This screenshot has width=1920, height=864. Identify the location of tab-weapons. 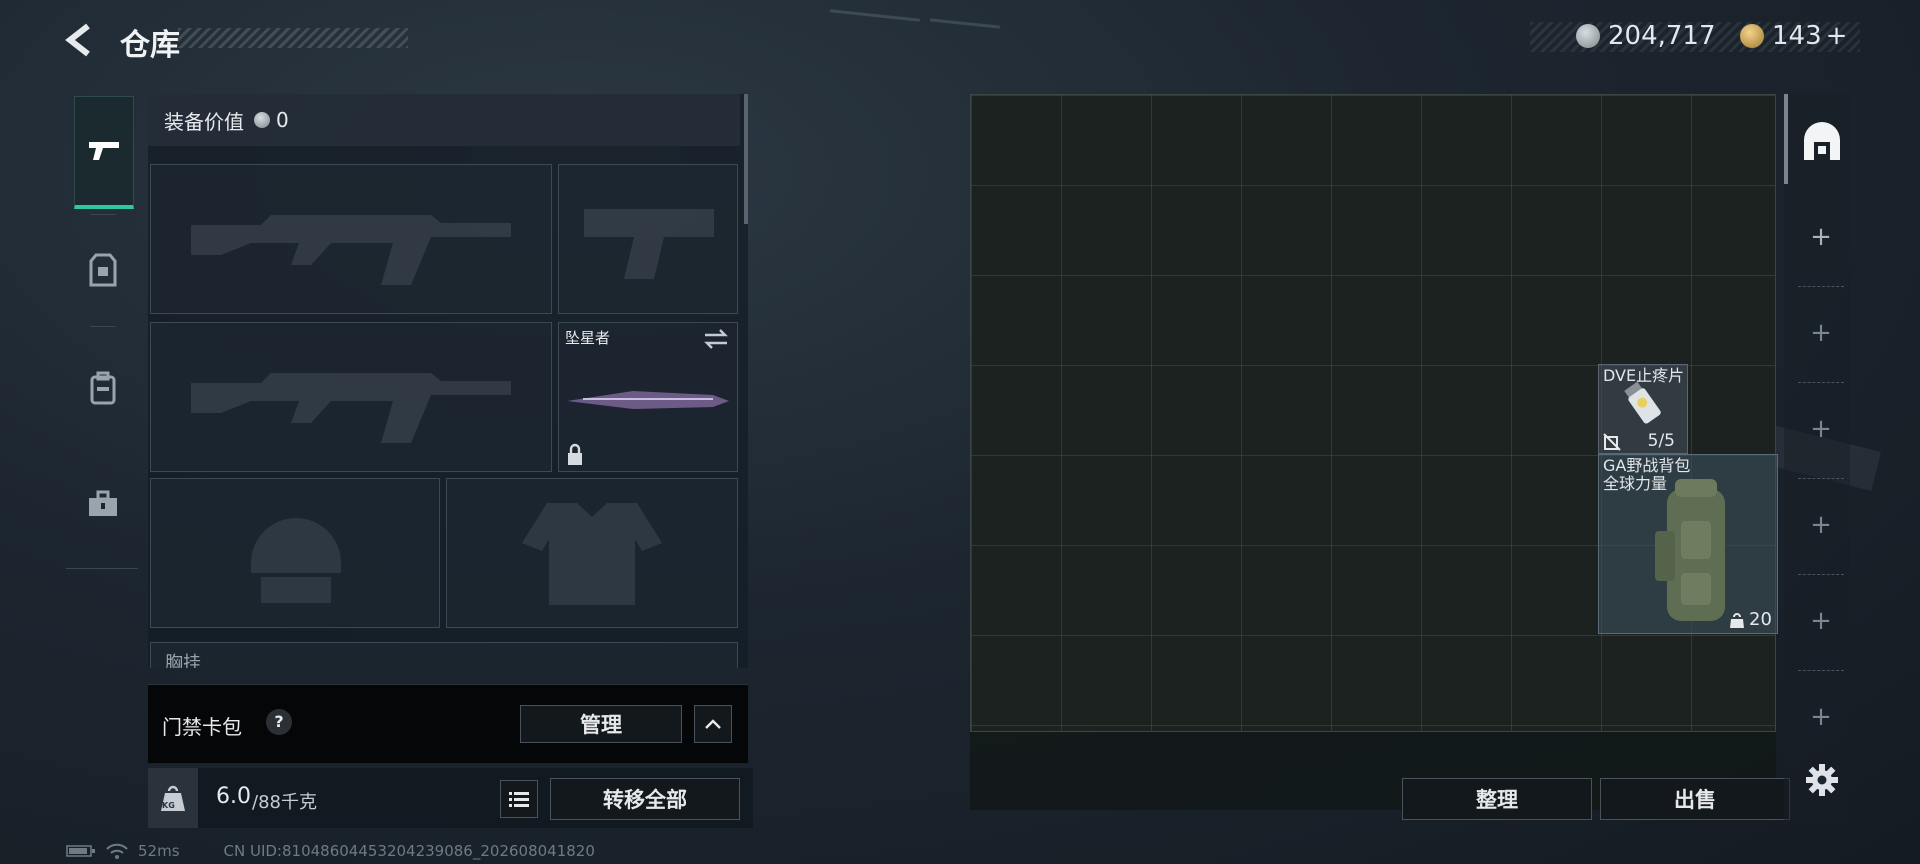
(104, 152).